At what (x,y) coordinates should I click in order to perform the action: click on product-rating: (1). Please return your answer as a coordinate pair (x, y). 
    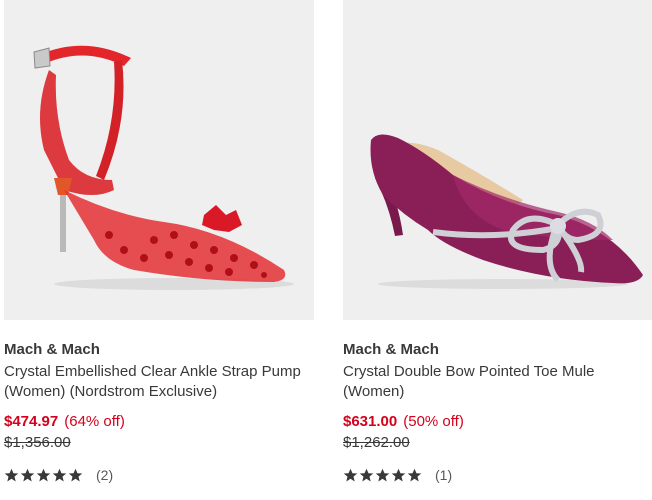
    Looking at the image, I should click on (497, 475).